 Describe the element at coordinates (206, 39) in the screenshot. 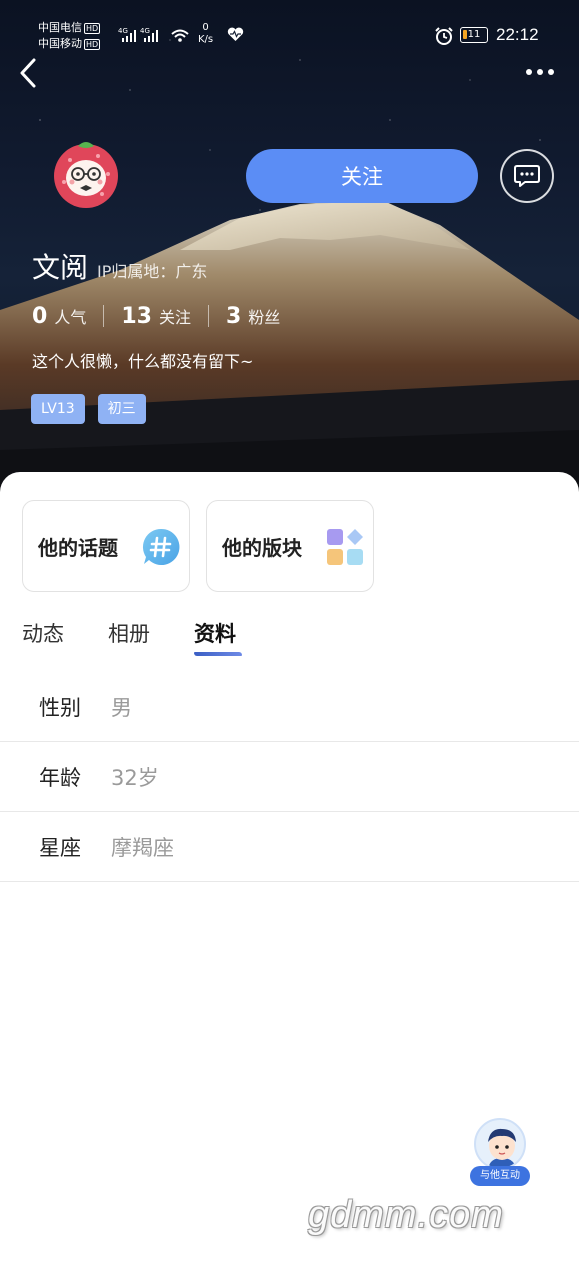

I see `net-speed-unit: K/s` at that location.